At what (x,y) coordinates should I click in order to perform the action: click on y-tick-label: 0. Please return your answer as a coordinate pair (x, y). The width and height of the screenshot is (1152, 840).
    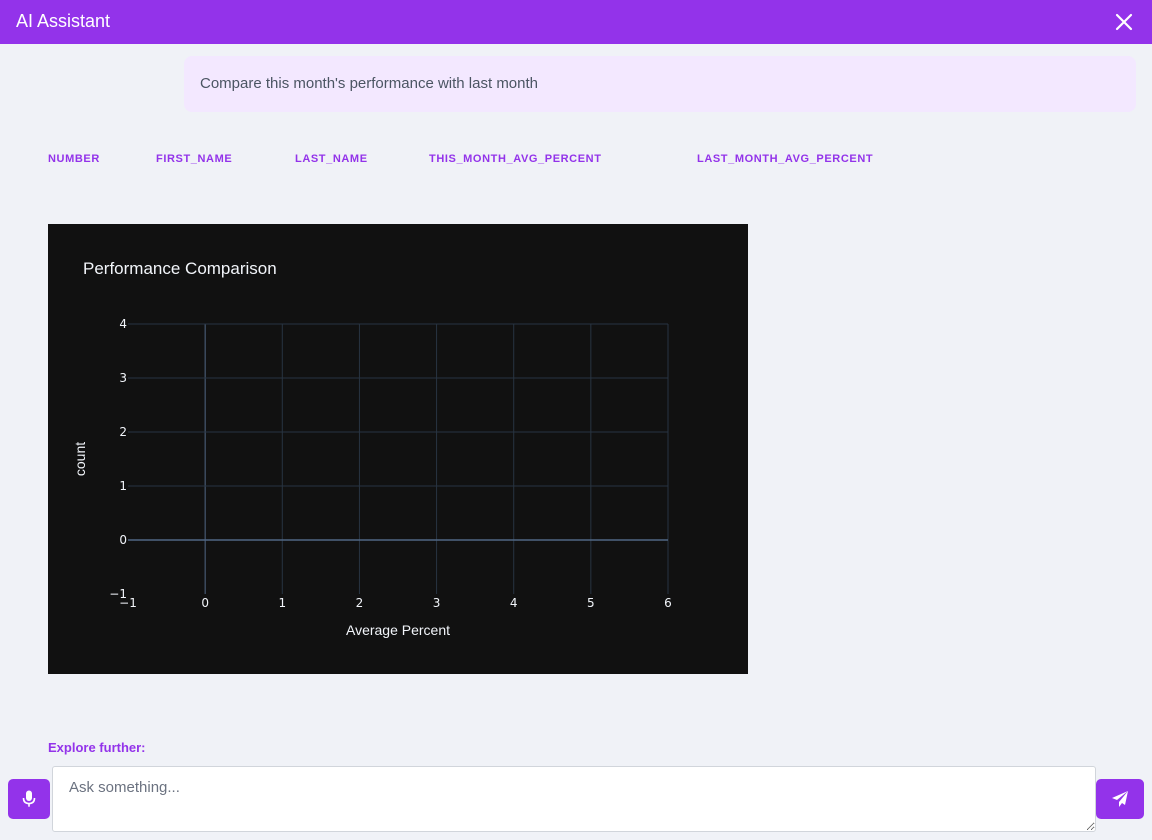
    Looking at the image, I should click on (123, 540).